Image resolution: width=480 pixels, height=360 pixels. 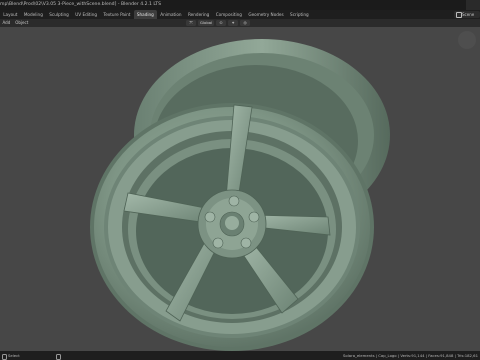 I want to click on transform-orientation-dropdown: Global, so click(x=206, y=23).